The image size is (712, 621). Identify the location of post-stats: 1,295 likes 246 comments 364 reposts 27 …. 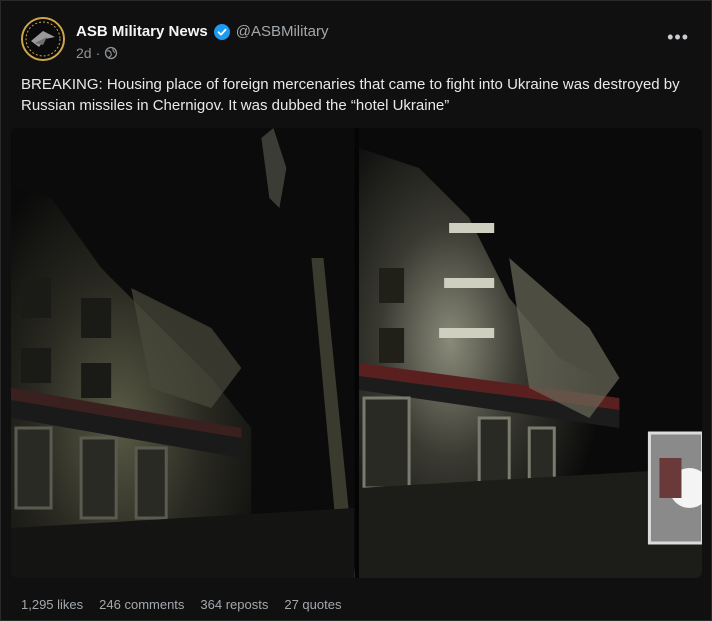
(181, 604).